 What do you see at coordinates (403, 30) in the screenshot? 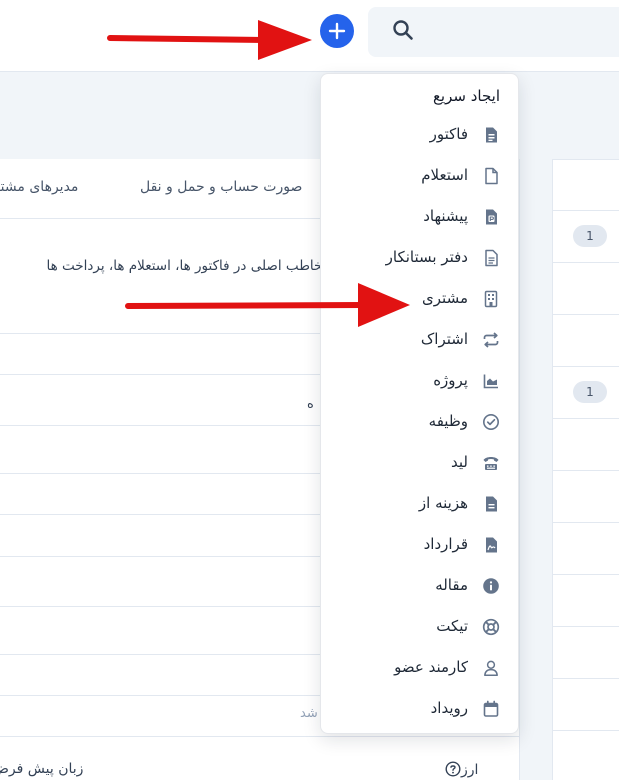
I see `search-icon` at bounding box center [403, 30].